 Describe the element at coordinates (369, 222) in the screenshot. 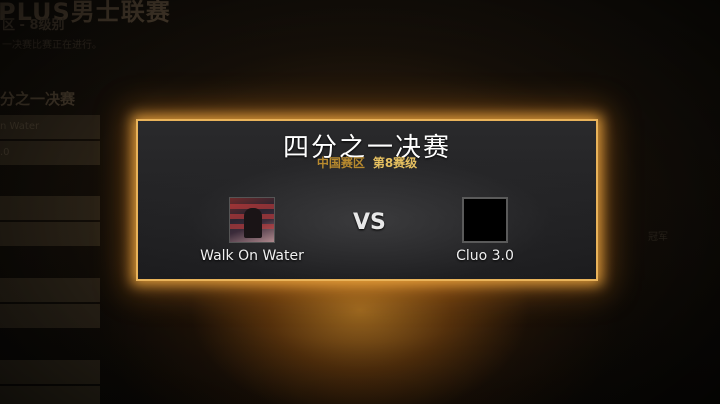

I see `versus-label: VS` at that location.